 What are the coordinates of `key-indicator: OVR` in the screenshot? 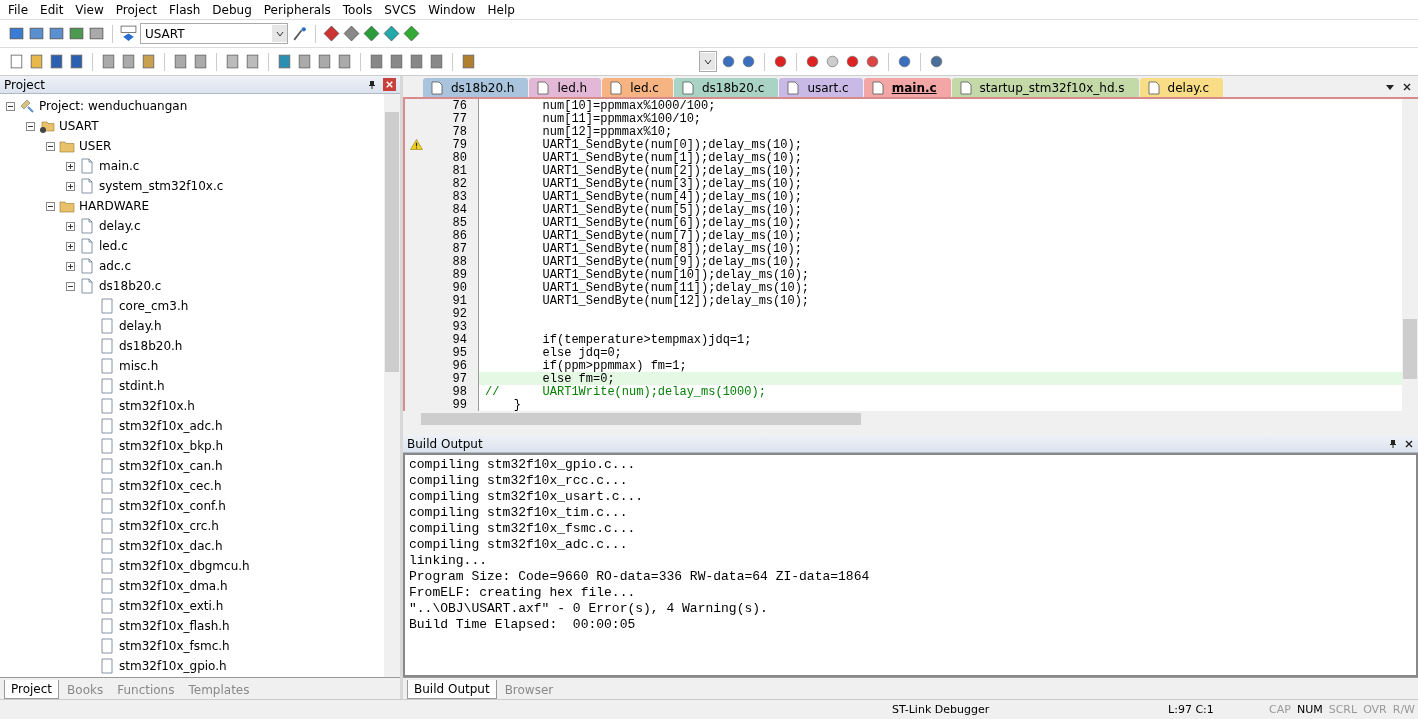 It's located at (1375, 709).